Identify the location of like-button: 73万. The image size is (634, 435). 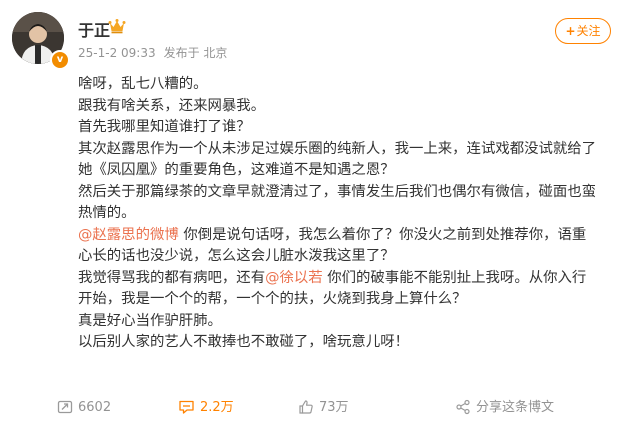
(323, 408).